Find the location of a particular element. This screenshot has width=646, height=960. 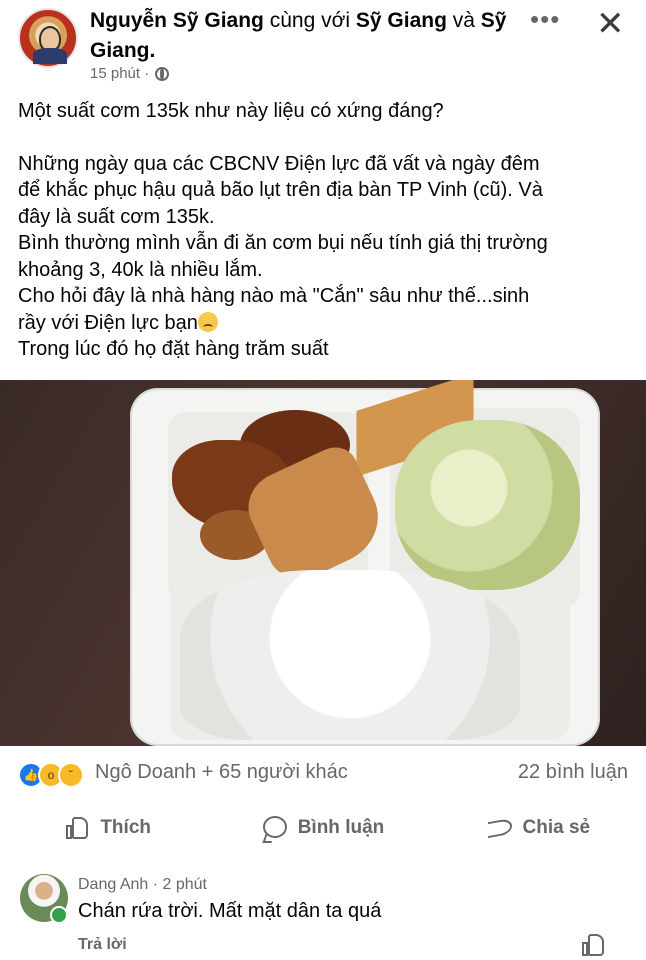

share-arrow-icon is located at coordinates (500, 828).